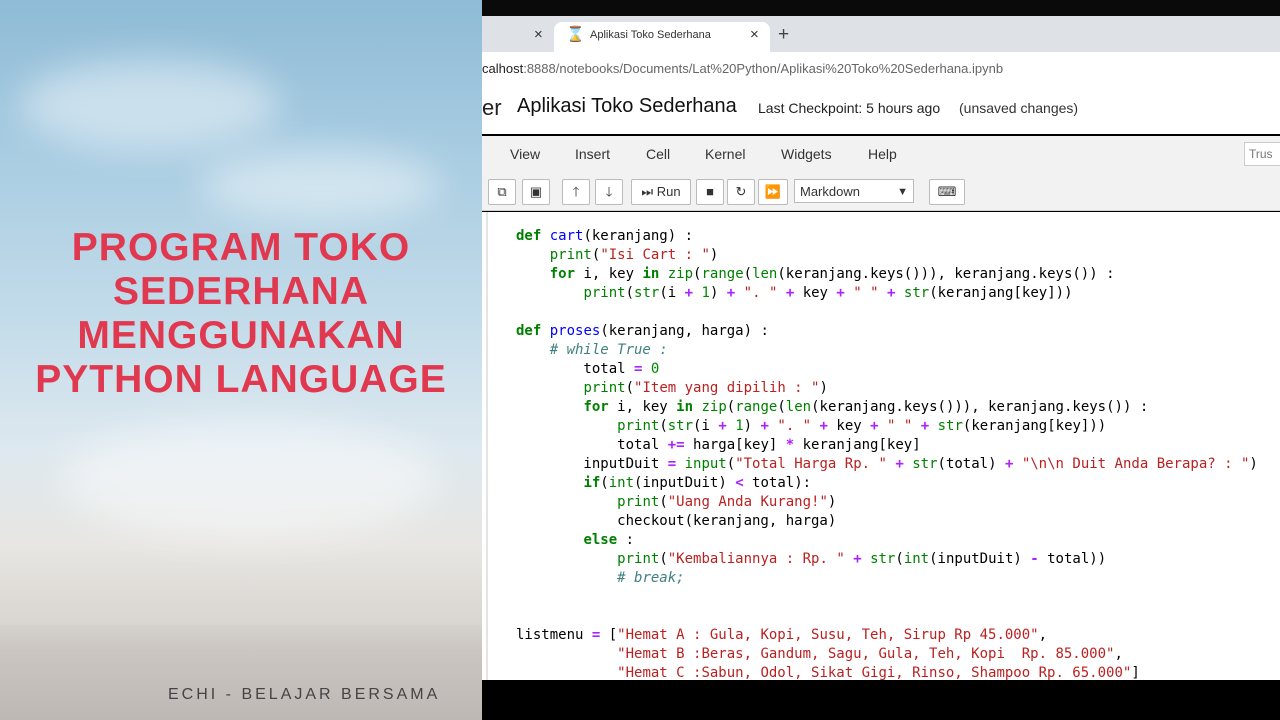 The image size is (1280, 720). What do you see at coordinates (725, 154) in the screenshot?
I see `menu-kernel: Kernel` at bounding box center [725, 154].